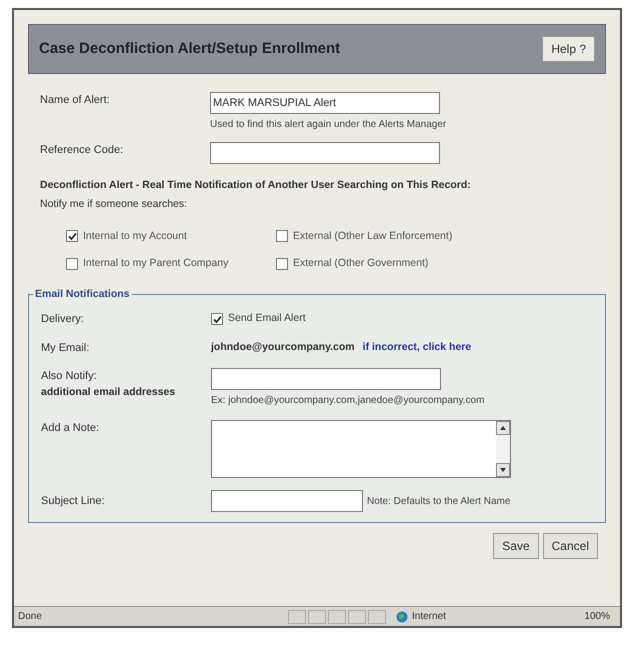 The height and width of the screenshot is (646, 634). What do you see at coordinates (75, 100) in the screenshot?
I see `field-label: Name of Alert:` at bounding box center [75, 100].